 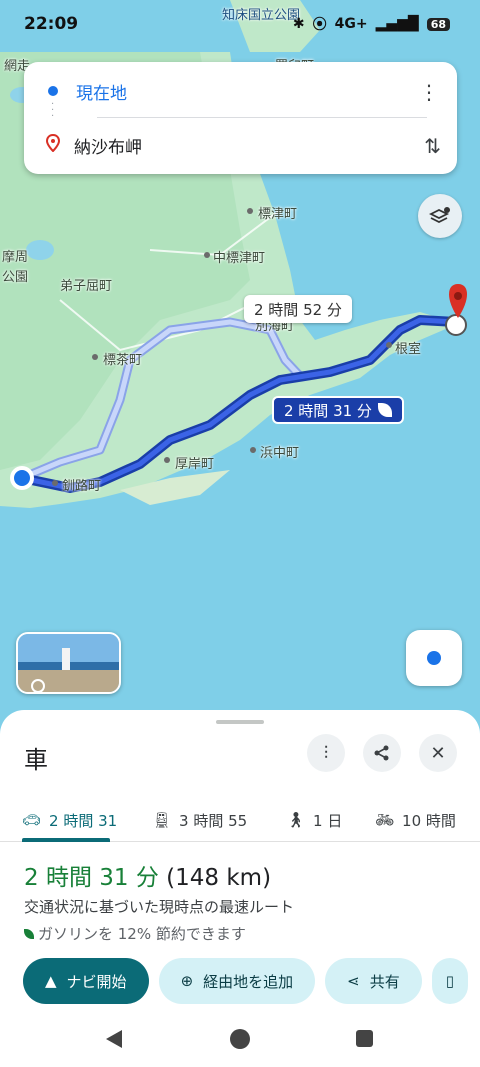 What do you see at coordinates (159, 907) in the screenshot?
I see `route-description: 交通状況に基づいた現時点の最速ルート` at bounding box center [159, 907].